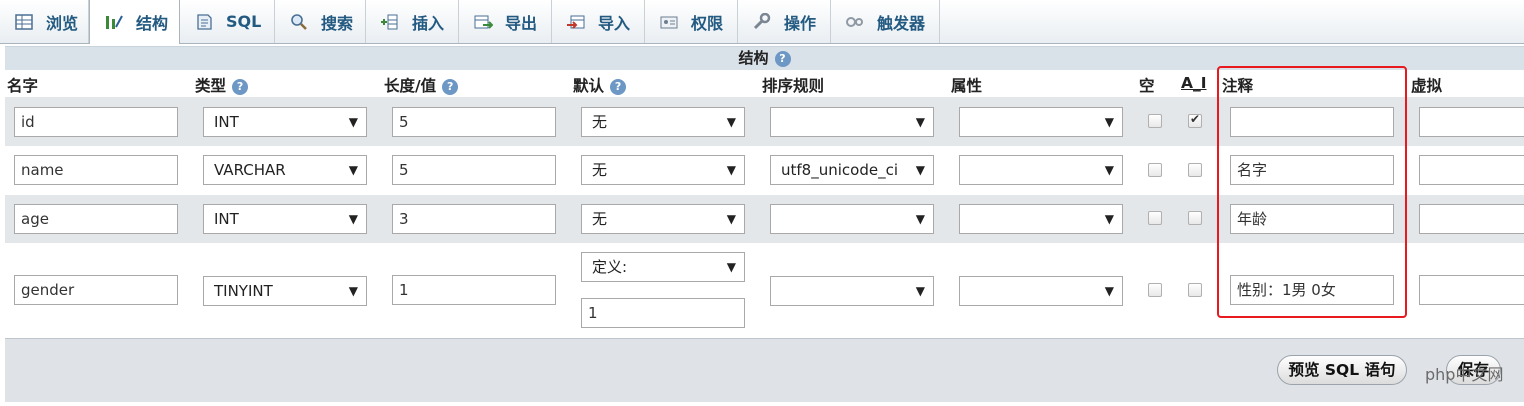 This screenshot has width=1524, height=406. What do you see at coordinates (421, 85) in the screenshot?
I see `header-length: 长度/值?` at bounding box center [421, 85].